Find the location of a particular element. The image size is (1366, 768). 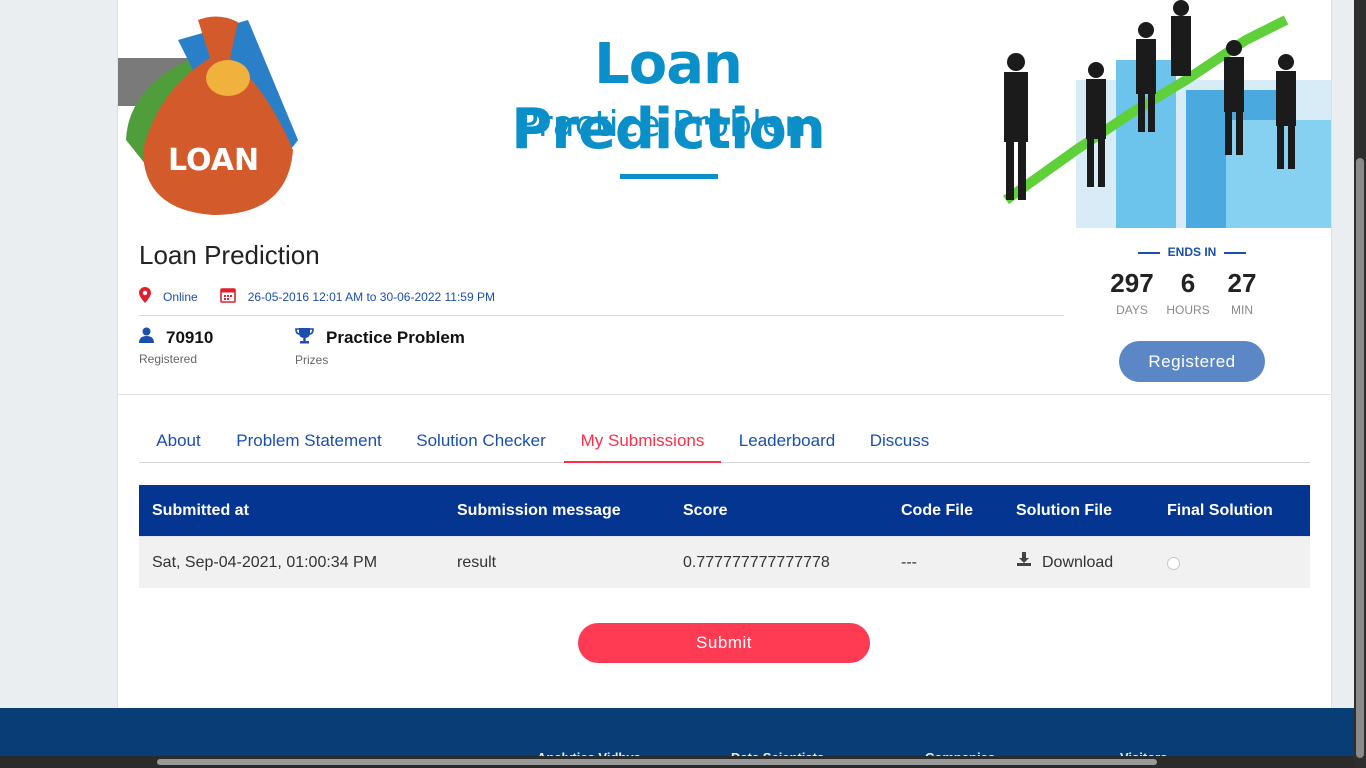

countdown-minutes: 27 MIN is located at coordinates (1242, 292).